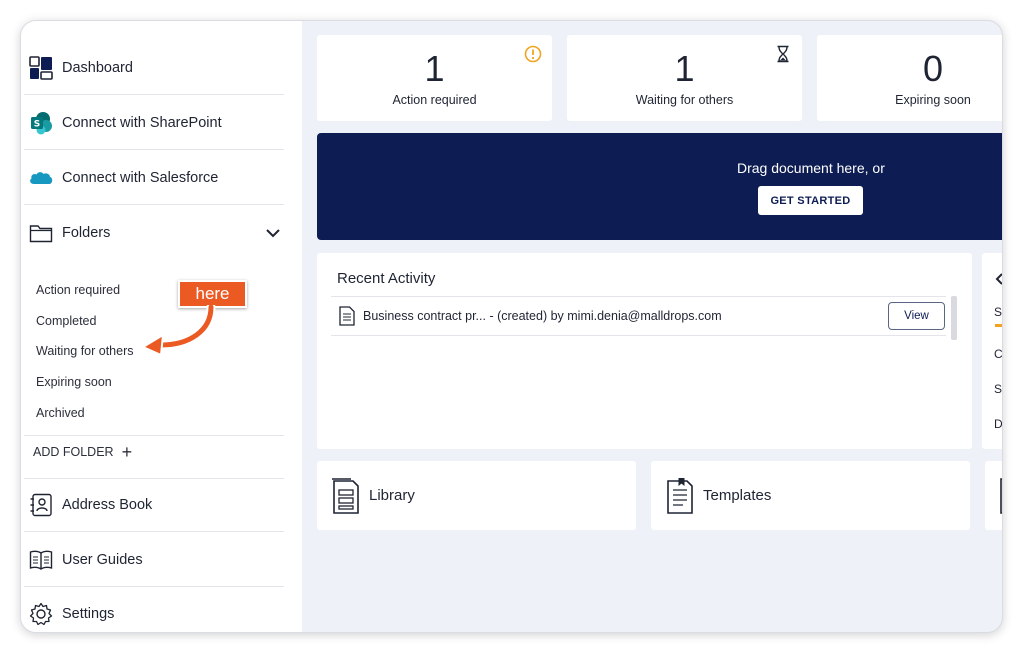 This screenshot has width=1024, height=654. I want to click on folder-item-action-required: Action required, so click(85, 290).